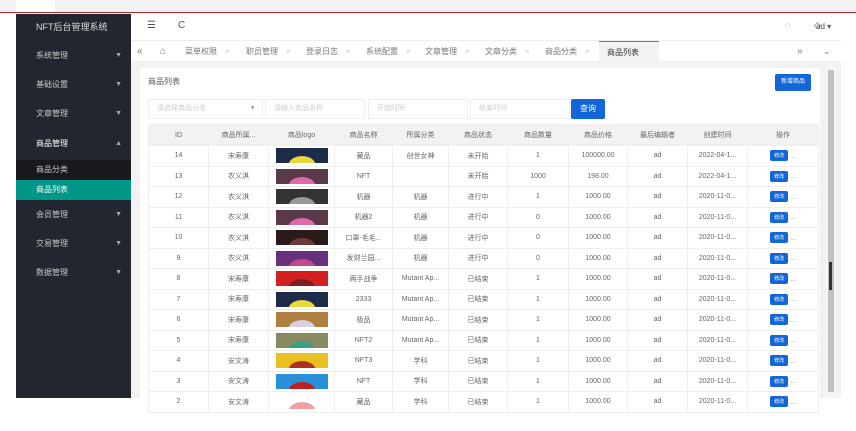 The image size is (856, 431). I want to click on tab-login-log: 登录日志 ×, so click(328, 51).